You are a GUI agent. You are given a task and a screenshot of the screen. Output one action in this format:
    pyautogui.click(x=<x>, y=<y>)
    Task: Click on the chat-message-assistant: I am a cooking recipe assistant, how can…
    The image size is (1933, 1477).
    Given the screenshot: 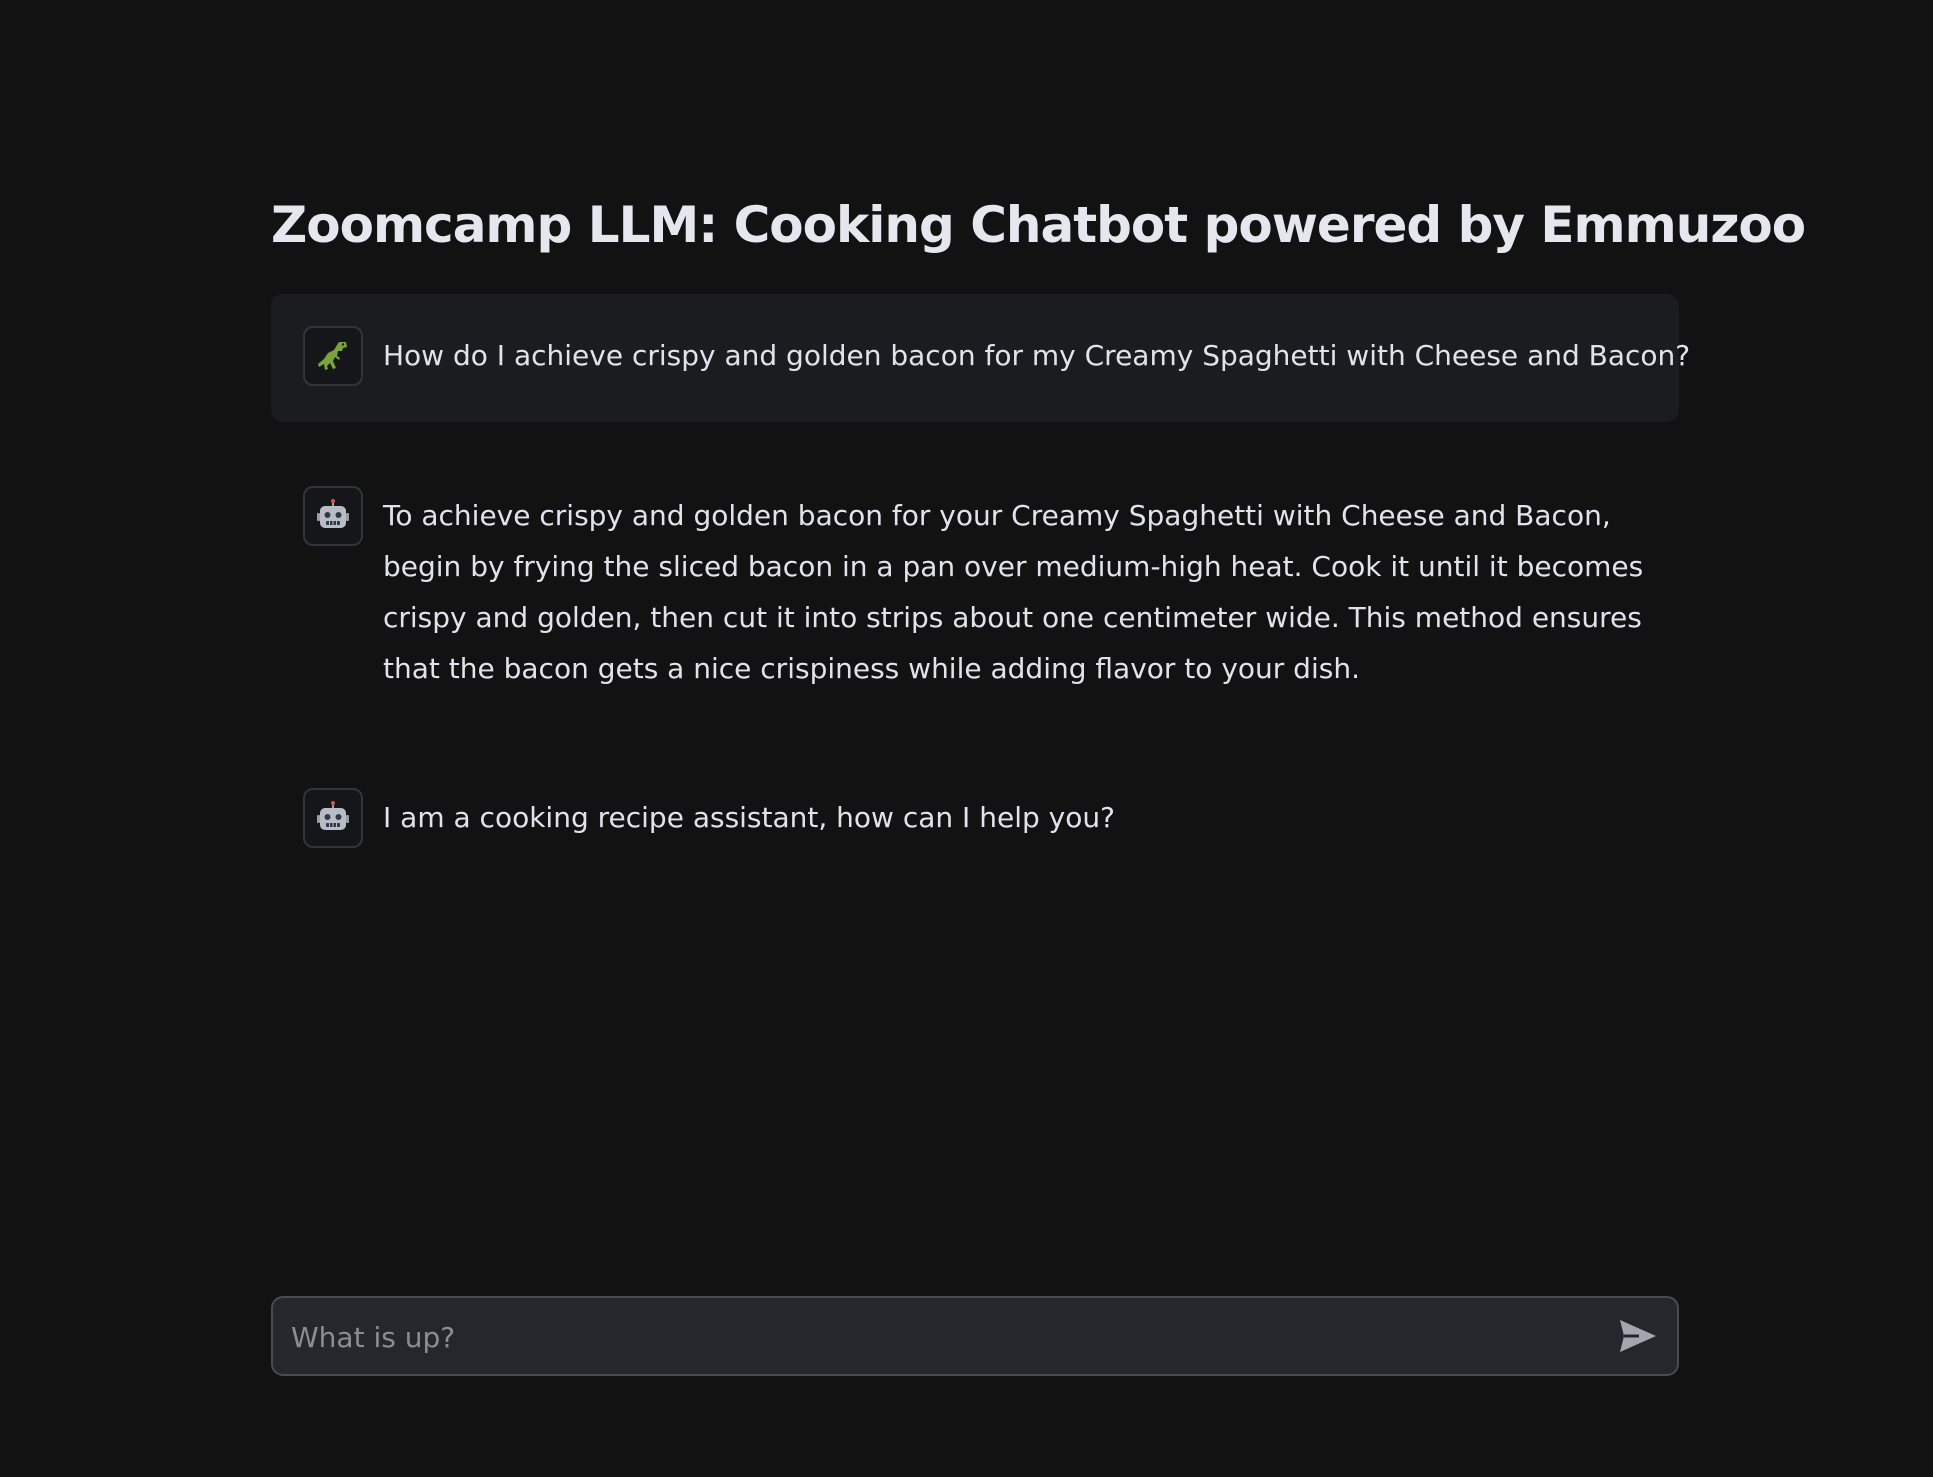 What is the action you would take?
    pyautogui.click(x=975, y=811)
    